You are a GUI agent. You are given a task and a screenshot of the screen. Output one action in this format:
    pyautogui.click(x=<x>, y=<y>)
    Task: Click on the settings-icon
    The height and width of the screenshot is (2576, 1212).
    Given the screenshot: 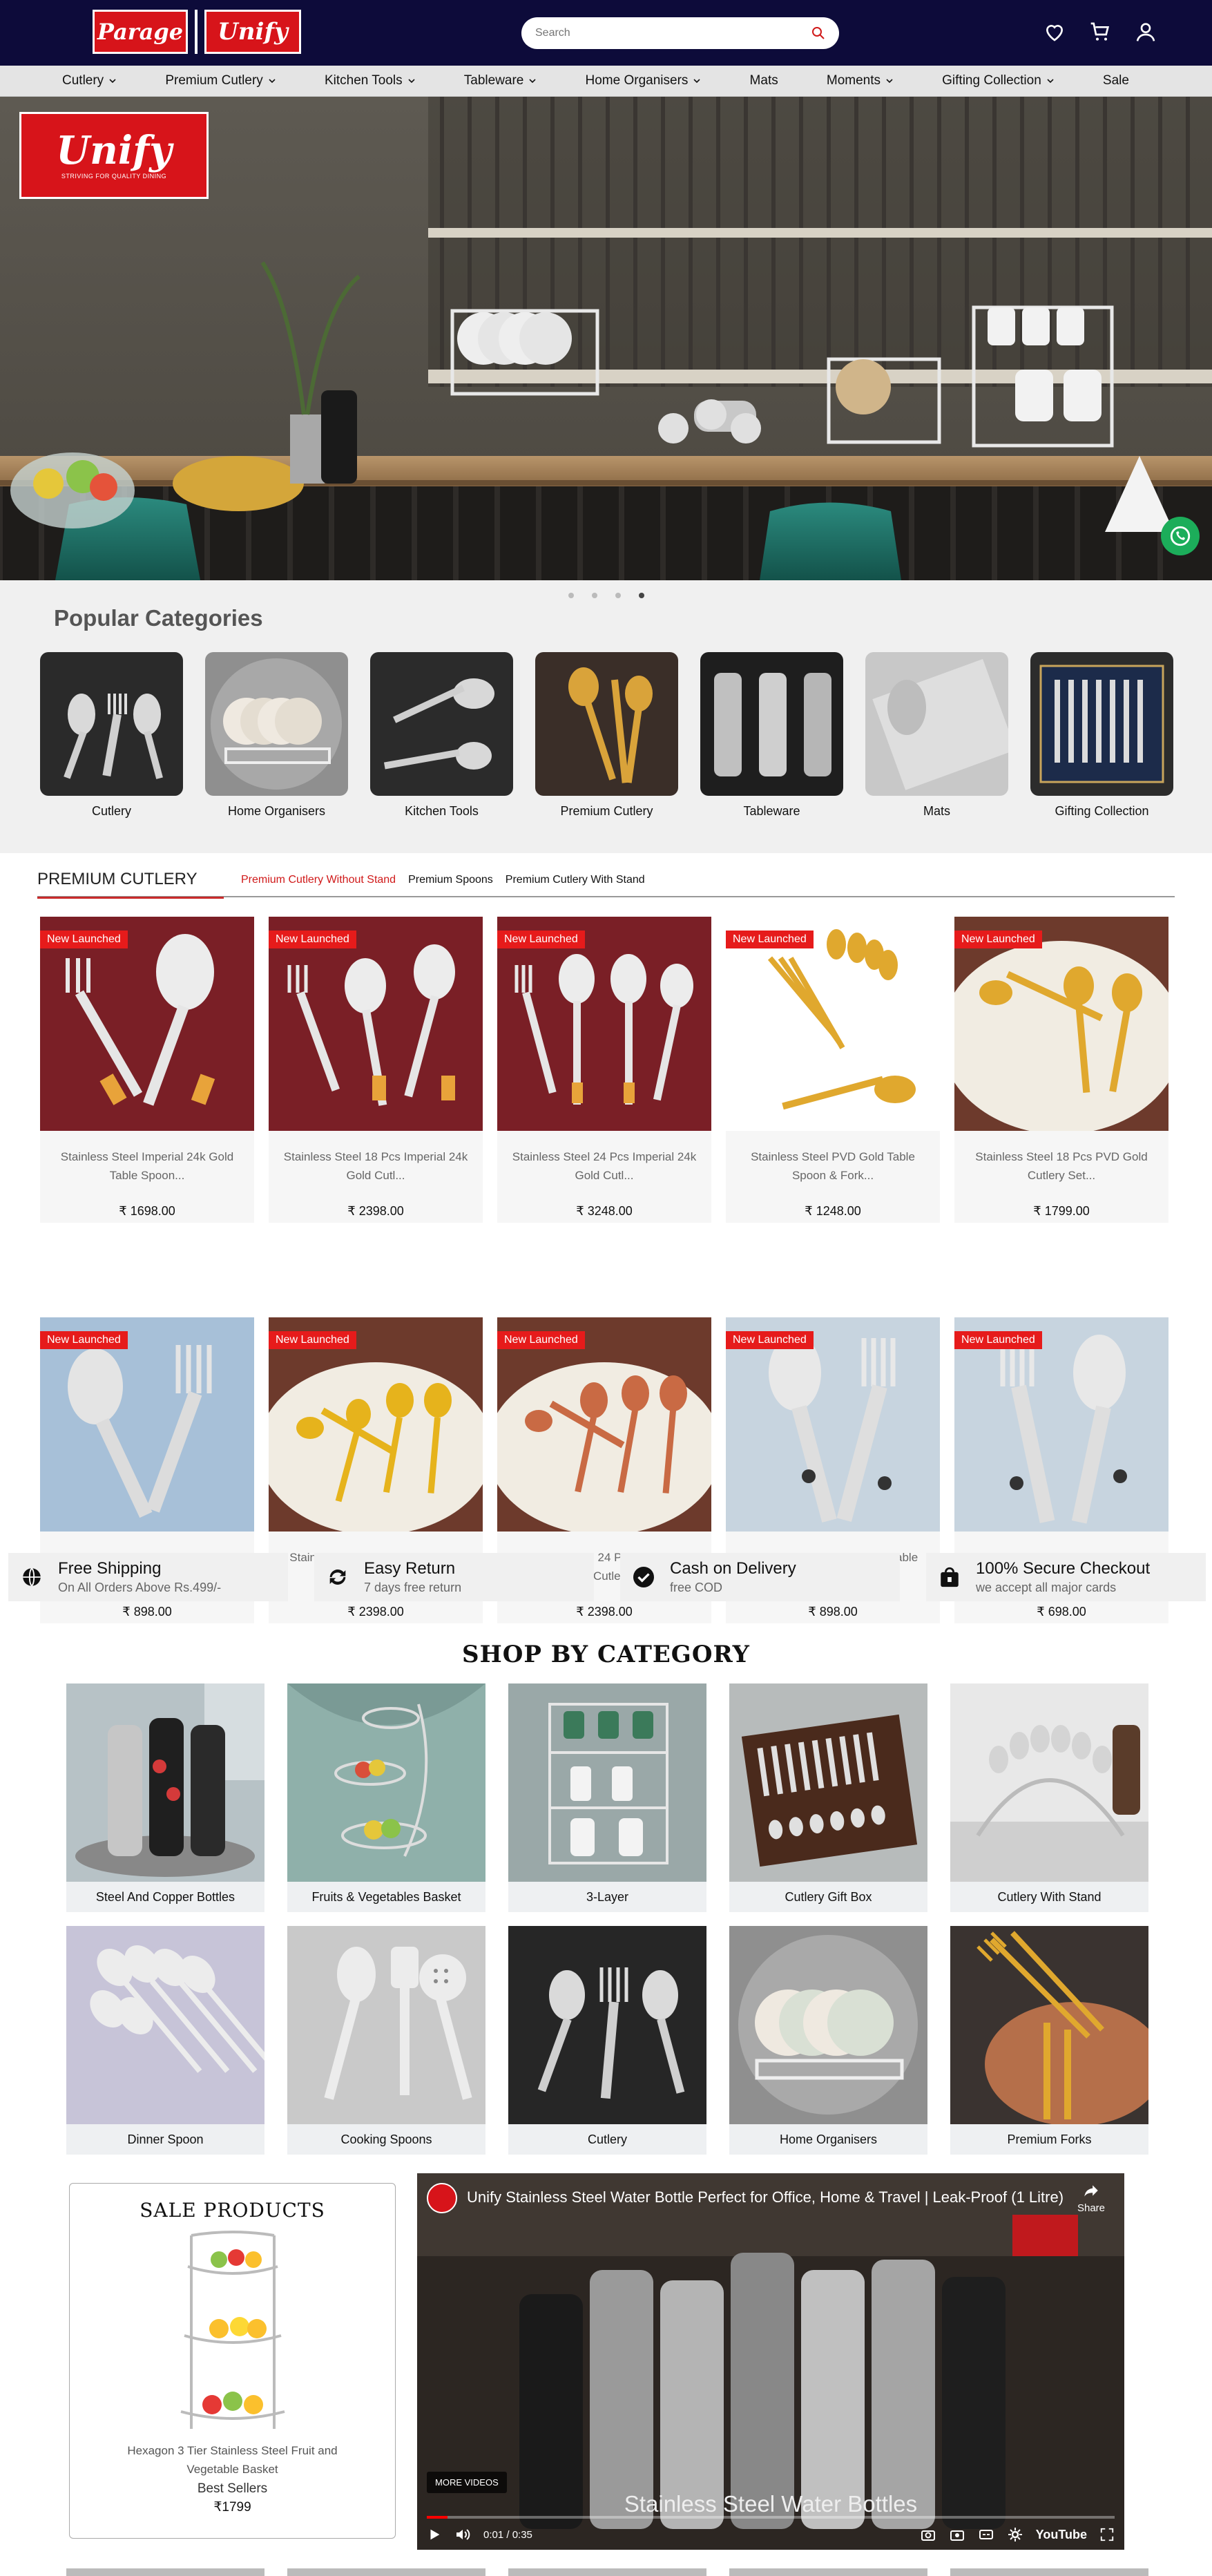 What is the action you would take?
    pyautogui.click(x=1015, y=2534)
    